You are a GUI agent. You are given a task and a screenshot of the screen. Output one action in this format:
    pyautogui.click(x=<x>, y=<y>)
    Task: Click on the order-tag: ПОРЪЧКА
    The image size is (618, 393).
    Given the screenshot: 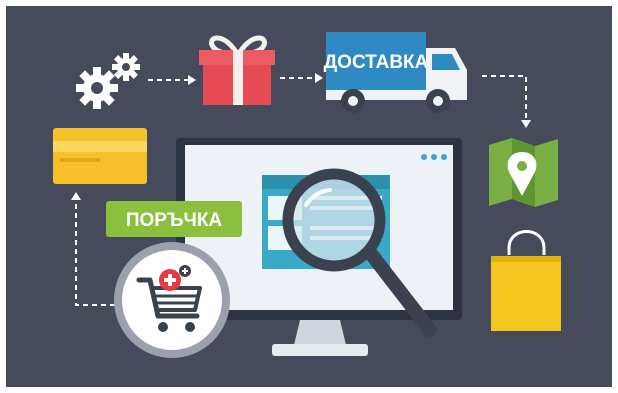 What is the action you would take?
    pyautogui.click(x=174, y=219)
    